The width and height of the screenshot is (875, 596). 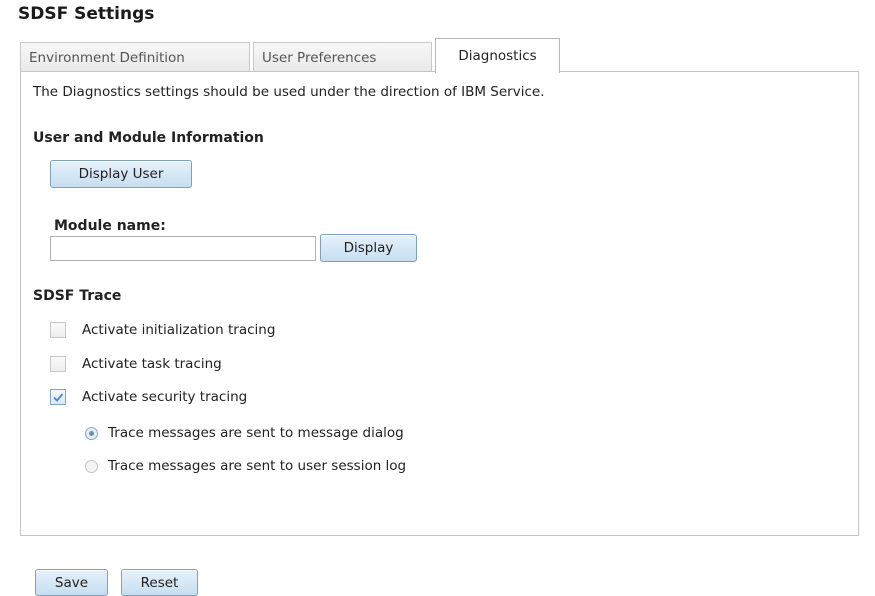 I want to click on trace-dest-dialog-radio, so click(x=91, y=433).